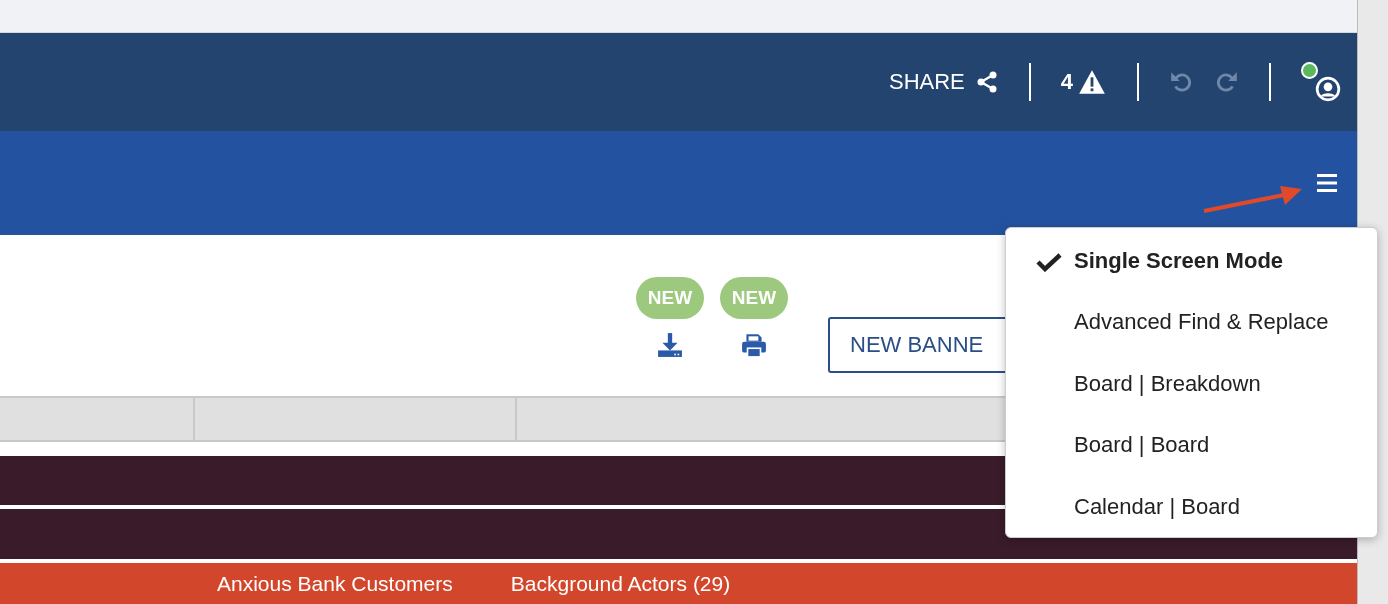 This screenshot has height=604, width=1388. I want to click on warning-icon, so click(1092, 82).